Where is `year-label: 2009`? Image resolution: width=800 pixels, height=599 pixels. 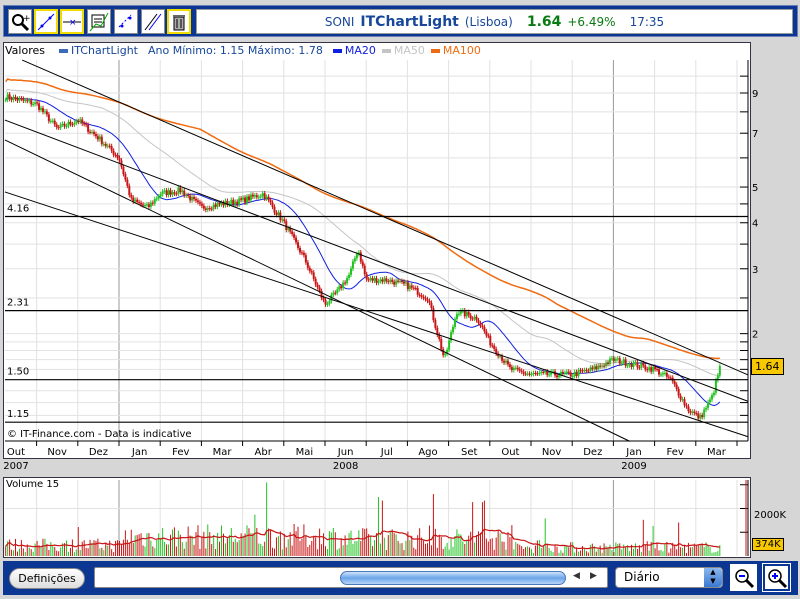 year-label: 2009 is located at coordinates (633, 465).